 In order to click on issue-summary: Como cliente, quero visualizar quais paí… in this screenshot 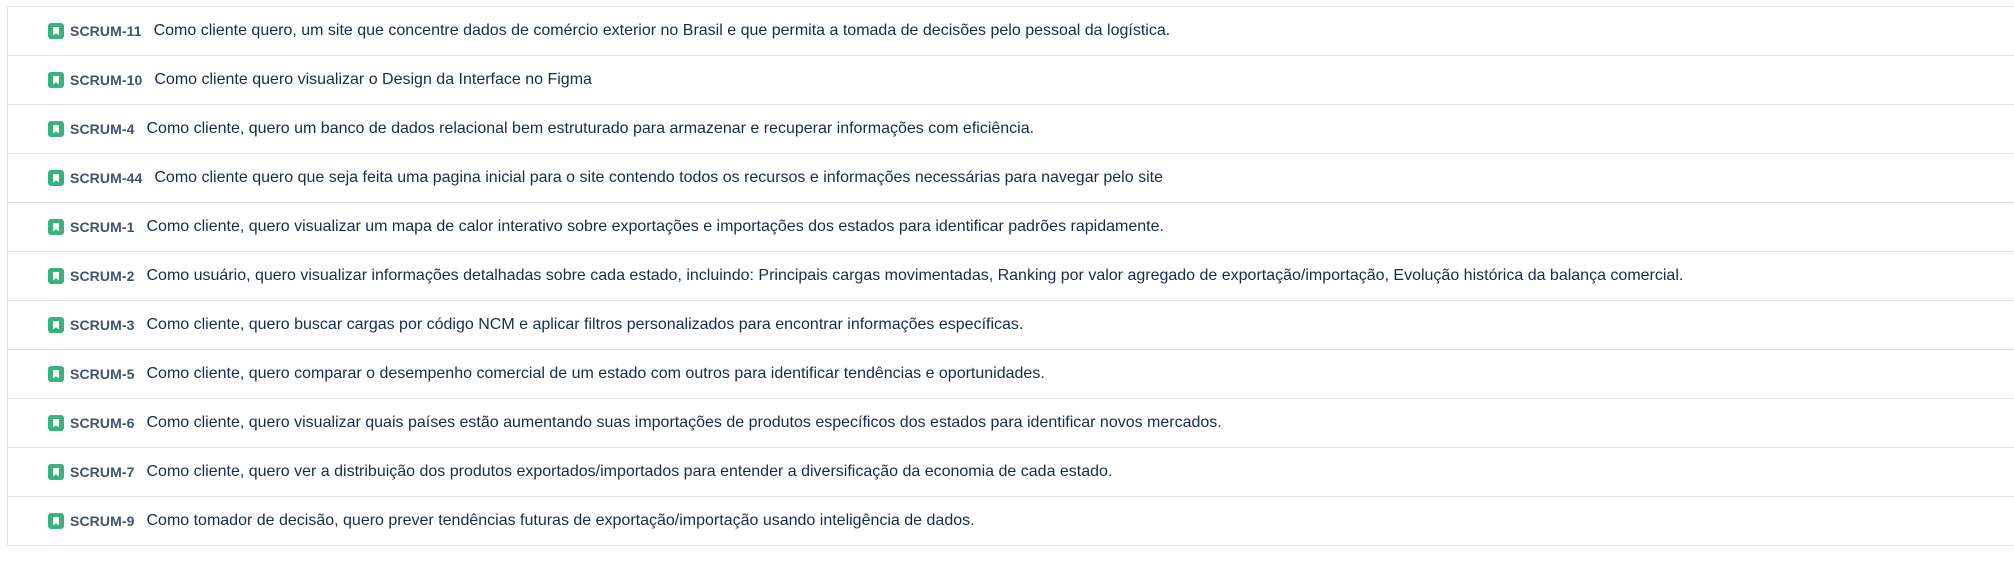, I will do `click(683, 423)`.